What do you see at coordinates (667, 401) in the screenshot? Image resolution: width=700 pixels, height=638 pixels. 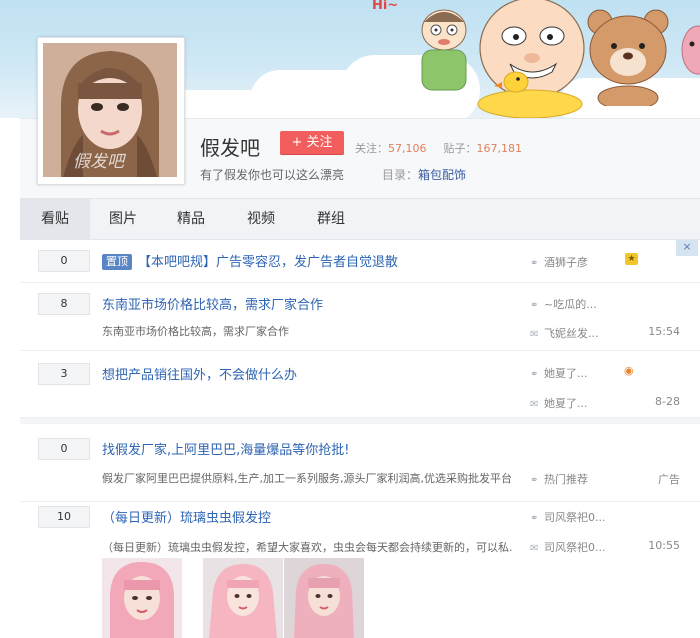 I see `last-reply-time: 8-28` at bounding box center [667, 401].